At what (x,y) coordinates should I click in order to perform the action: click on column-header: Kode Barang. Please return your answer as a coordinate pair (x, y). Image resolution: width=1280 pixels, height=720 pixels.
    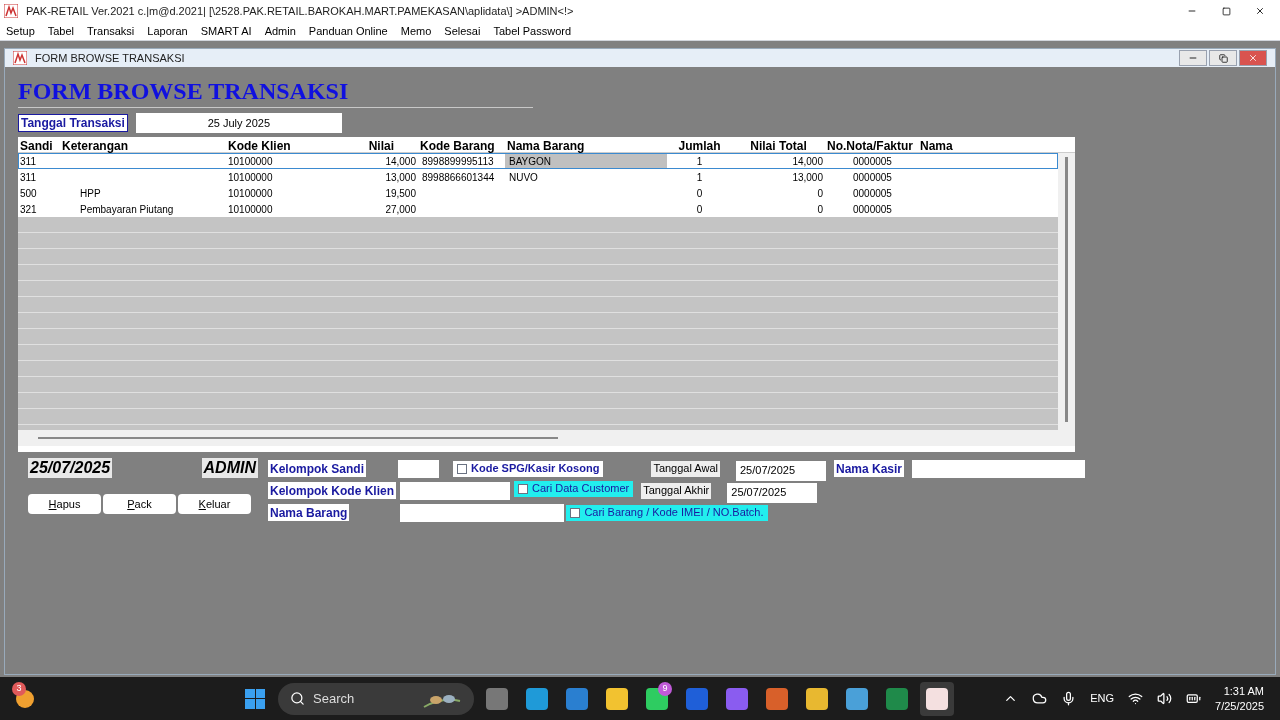
    Looking at the image, I should click on (461, 144).